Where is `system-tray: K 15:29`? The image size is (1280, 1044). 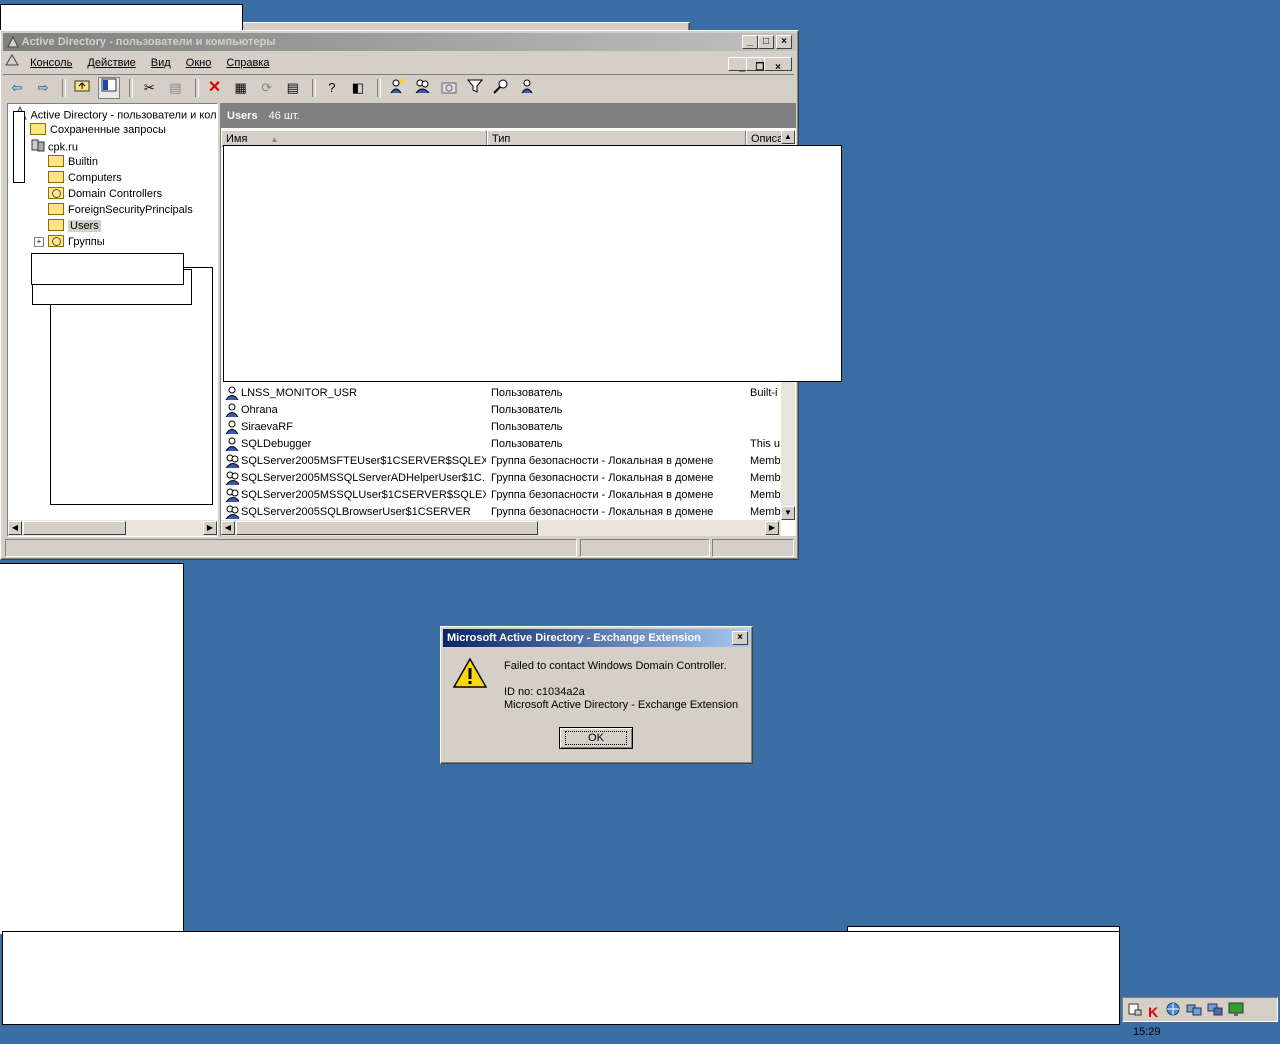 system-tray: K 15:29 is located at coordinates (1200, 1017).